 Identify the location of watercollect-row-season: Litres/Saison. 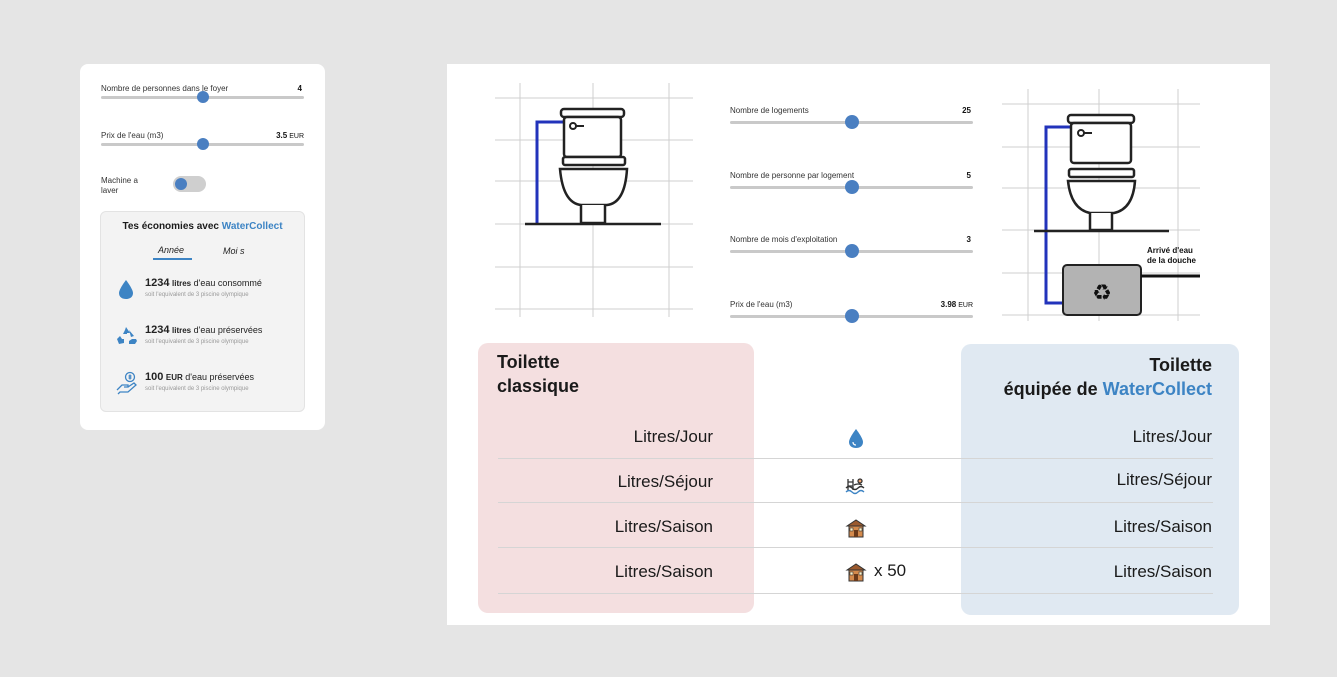
(1162, 526).